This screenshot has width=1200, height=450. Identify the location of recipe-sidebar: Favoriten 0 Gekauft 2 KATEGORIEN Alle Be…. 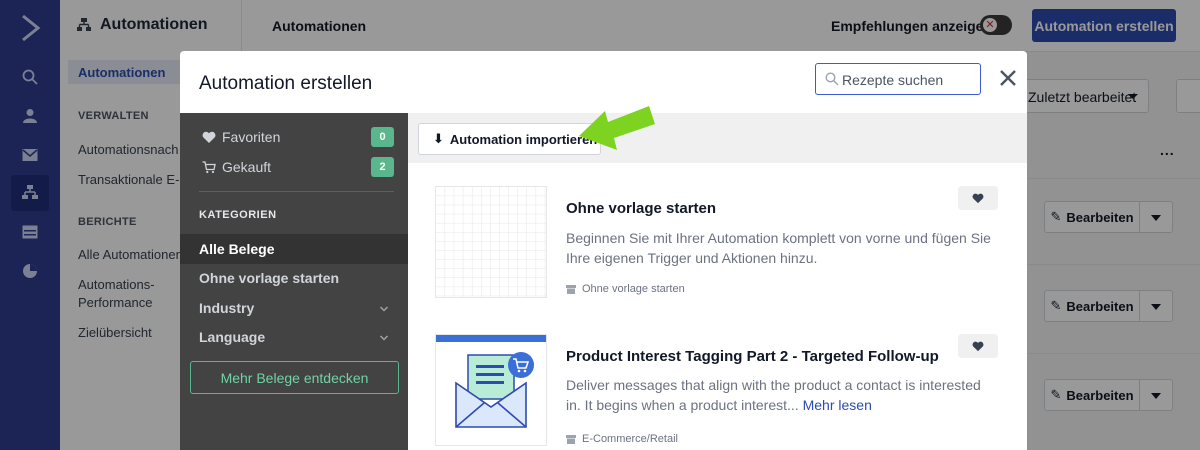
(294, 281).